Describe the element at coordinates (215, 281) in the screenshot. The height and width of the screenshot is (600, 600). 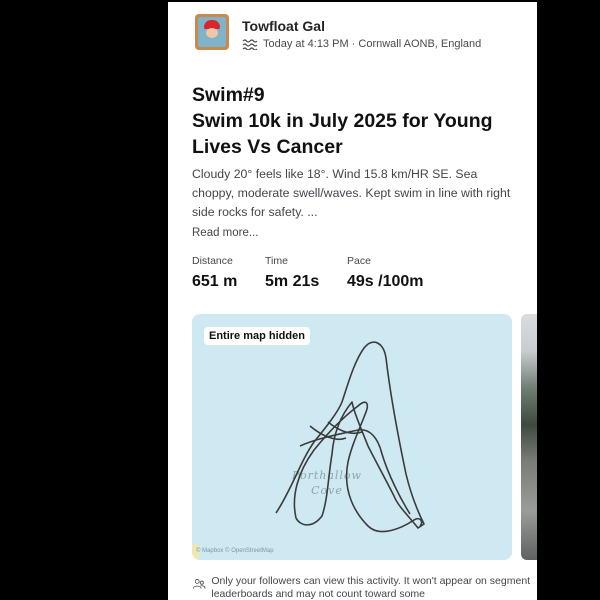
I see `stat-value: 651 m` at that location.